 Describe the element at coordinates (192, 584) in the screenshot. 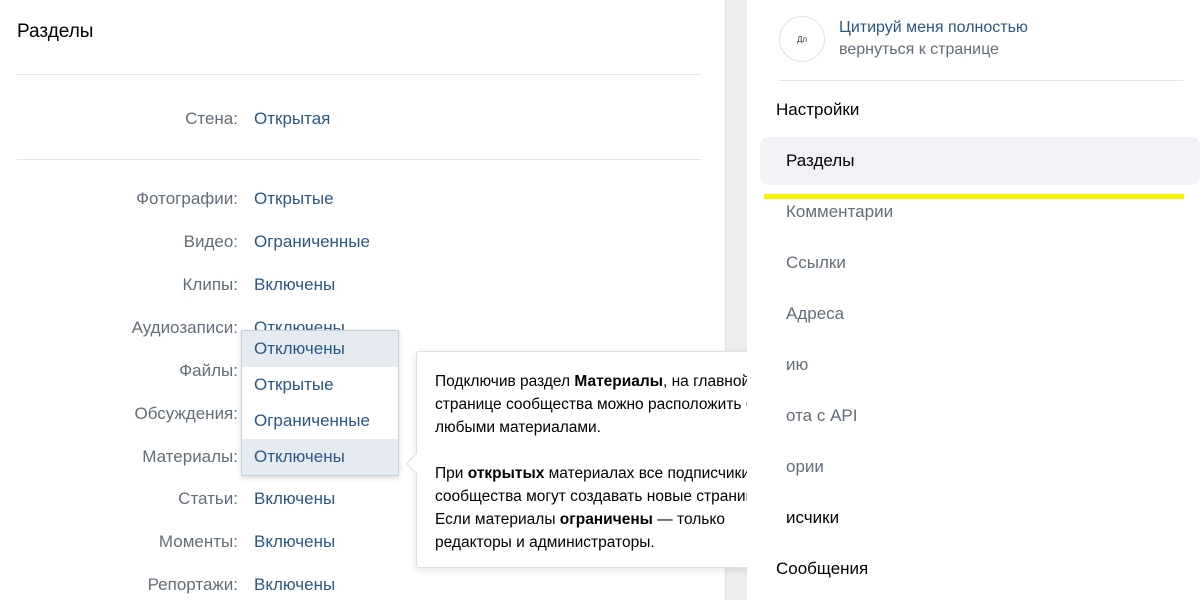

I see `setting-label: Репортажи:` at that location.